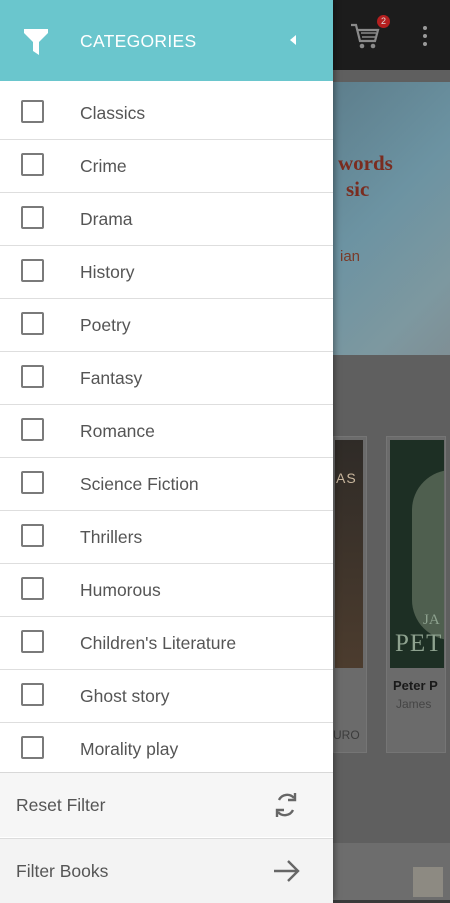  I want to click on category-label: Thrillers, so click(111, 537).